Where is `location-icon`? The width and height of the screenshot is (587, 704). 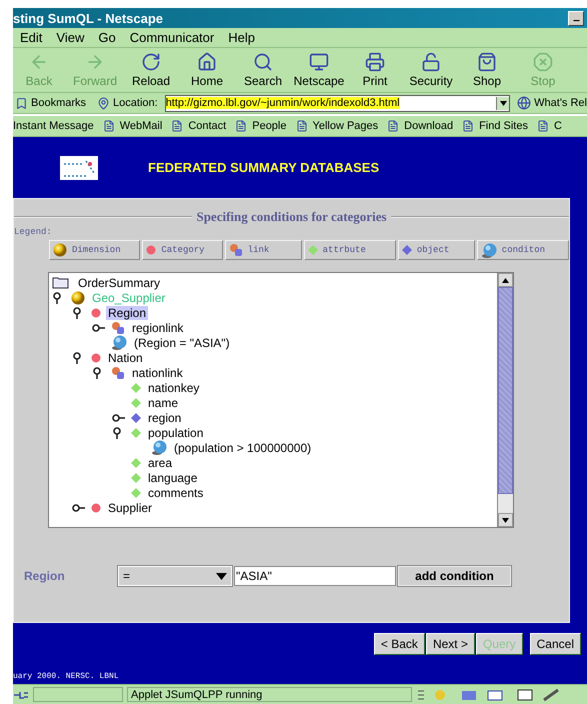 location-icon is located at coordinates (103, 103).